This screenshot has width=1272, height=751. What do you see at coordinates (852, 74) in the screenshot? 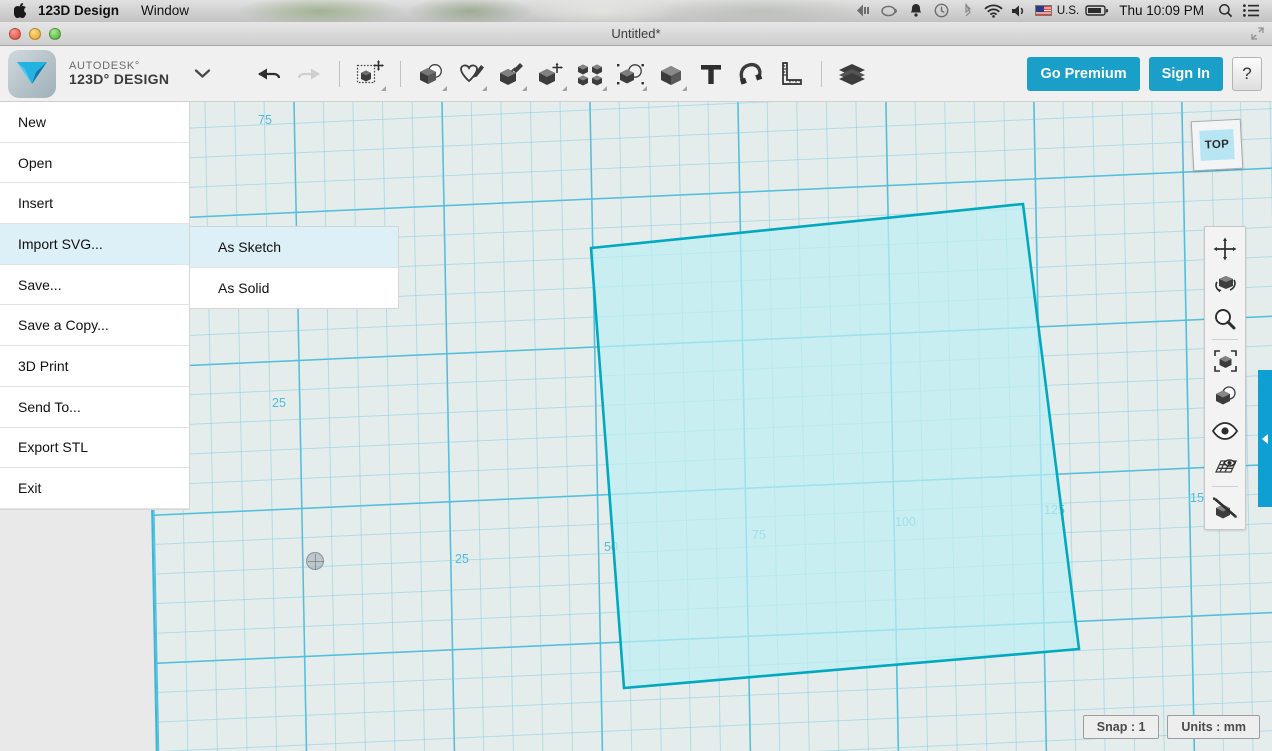
I see `material-button` at bounding box center [852, 74].